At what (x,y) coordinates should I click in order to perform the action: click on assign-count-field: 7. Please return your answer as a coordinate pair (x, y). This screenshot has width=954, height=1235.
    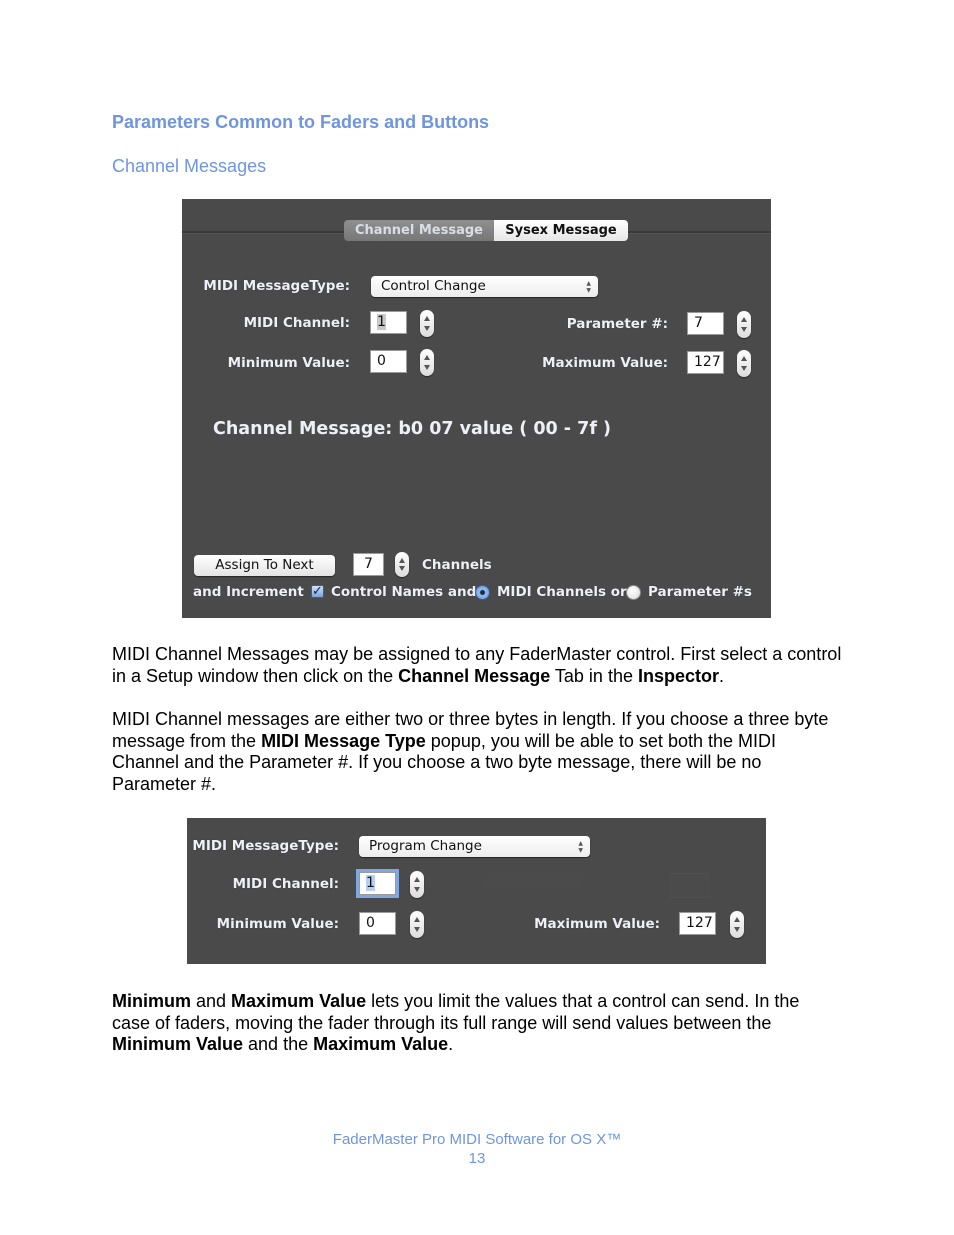
    Looking at the image, I should click on (368, 564).